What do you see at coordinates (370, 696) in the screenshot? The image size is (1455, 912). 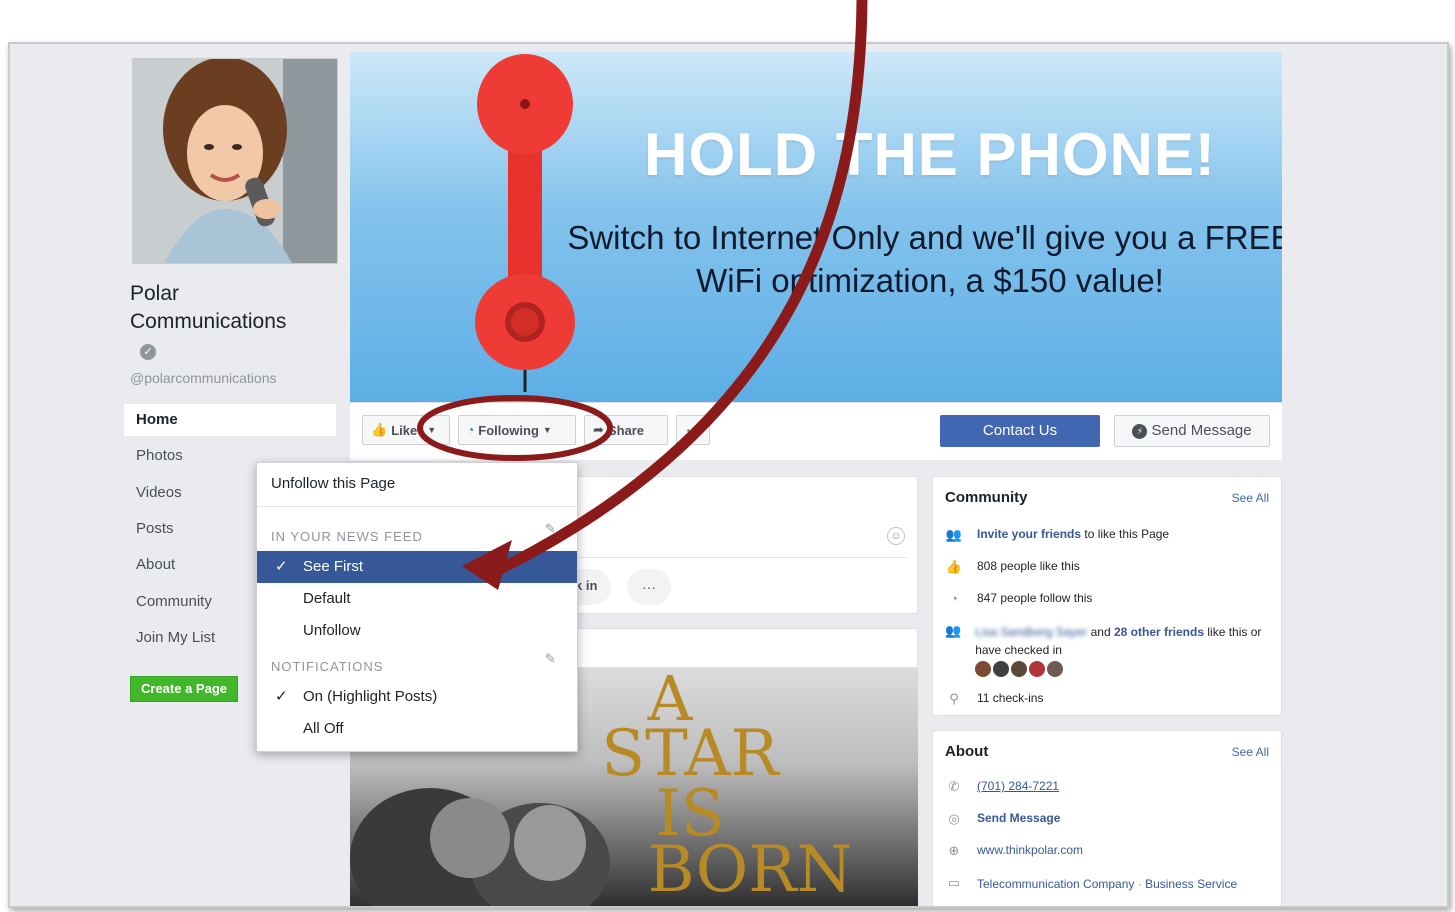 I see `on-highlight-label: On (Highlight Posts)` at bounding box center [370, 696].